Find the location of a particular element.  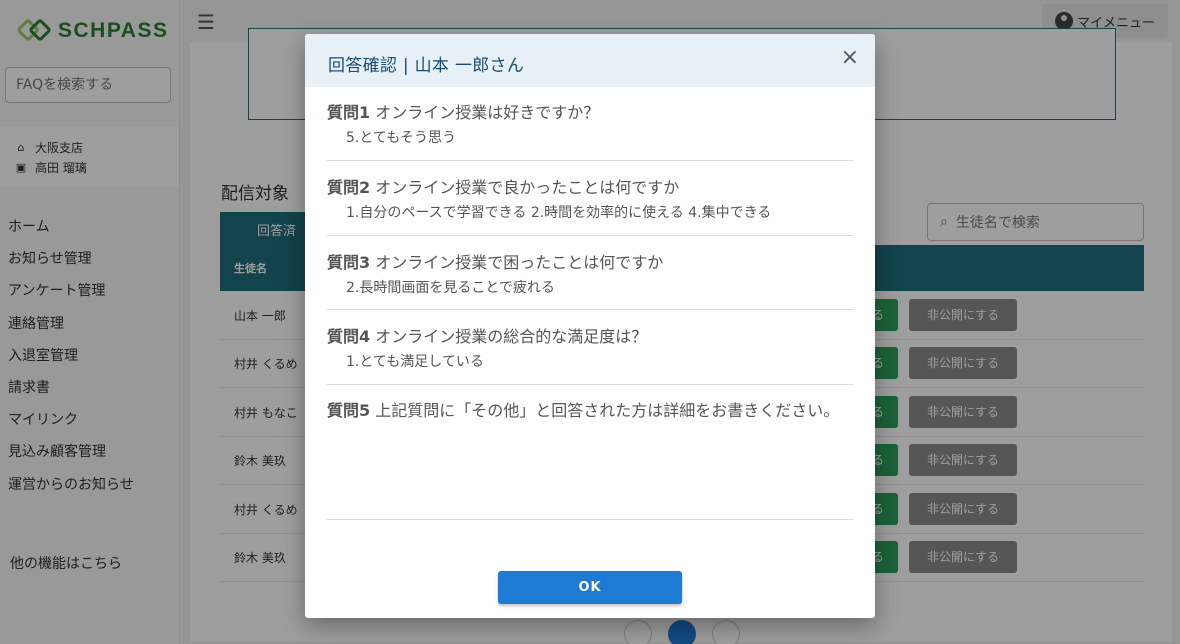

answer-text: 5.とてもそう思う is located at coordinates (401, 138).